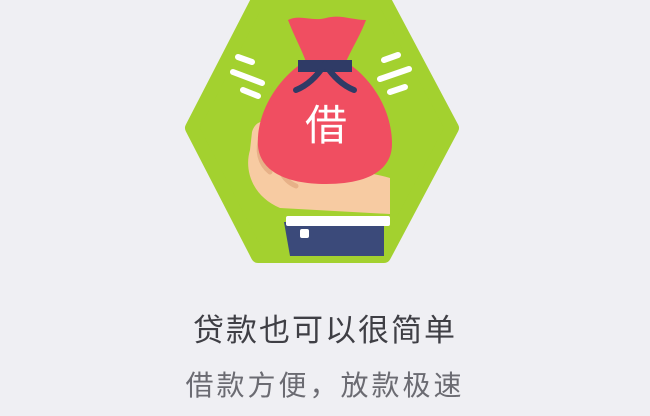 Image resolution: width=650 pixels, height=416 pixels. I want to click on page-title: 贷款也可以很简单, so click(325, 331).